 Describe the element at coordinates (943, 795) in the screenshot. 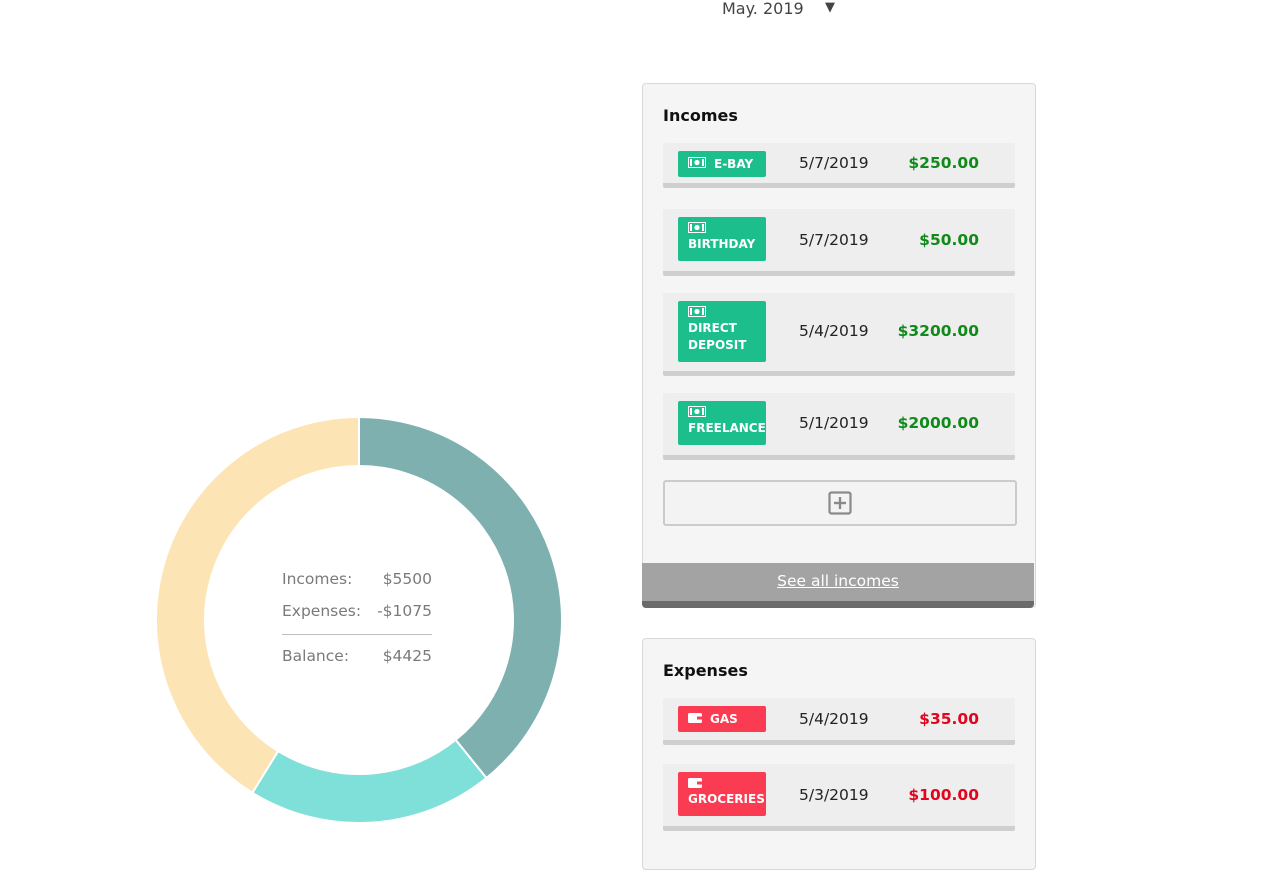

I see `expense-amount: $100.00` at that location.